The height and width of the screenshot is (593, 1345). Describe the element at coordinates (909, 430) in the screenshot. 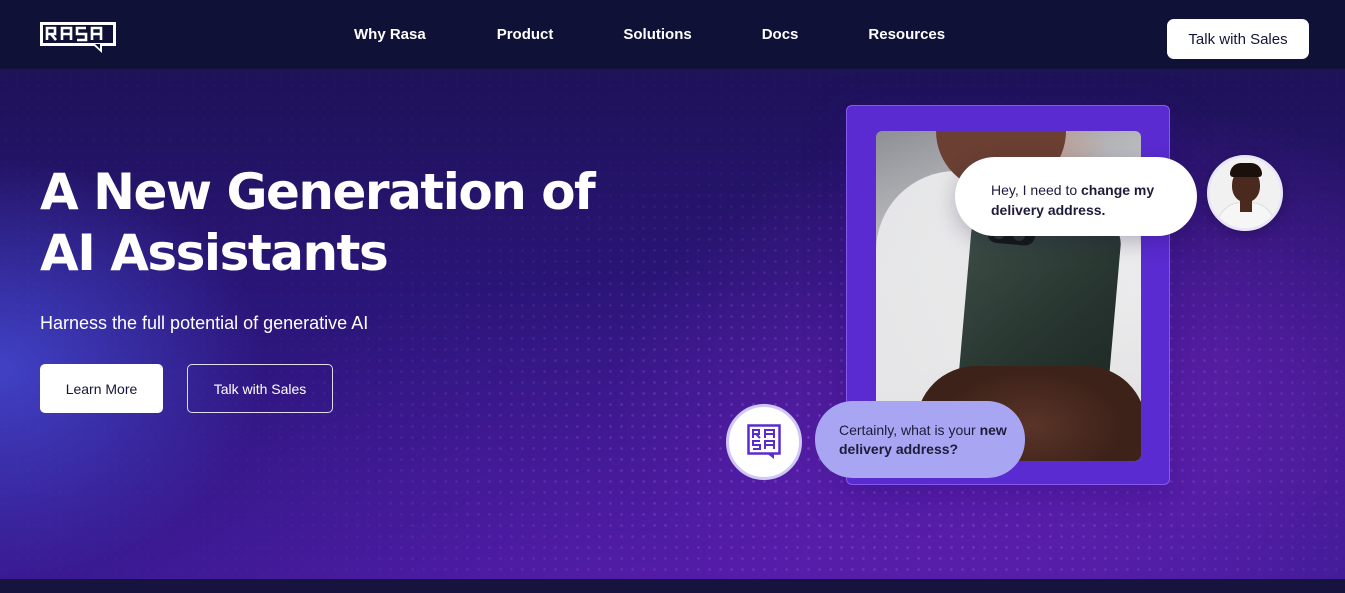

I see `bot-message-text: Certainly, what is your` at that location.